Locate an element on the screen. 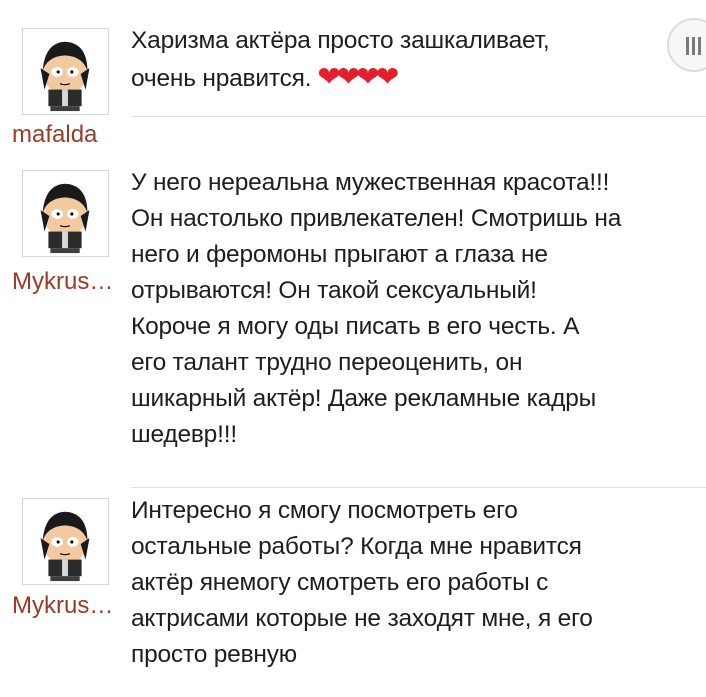  comment-line: просто ревную is located at coordinates (214, 654).